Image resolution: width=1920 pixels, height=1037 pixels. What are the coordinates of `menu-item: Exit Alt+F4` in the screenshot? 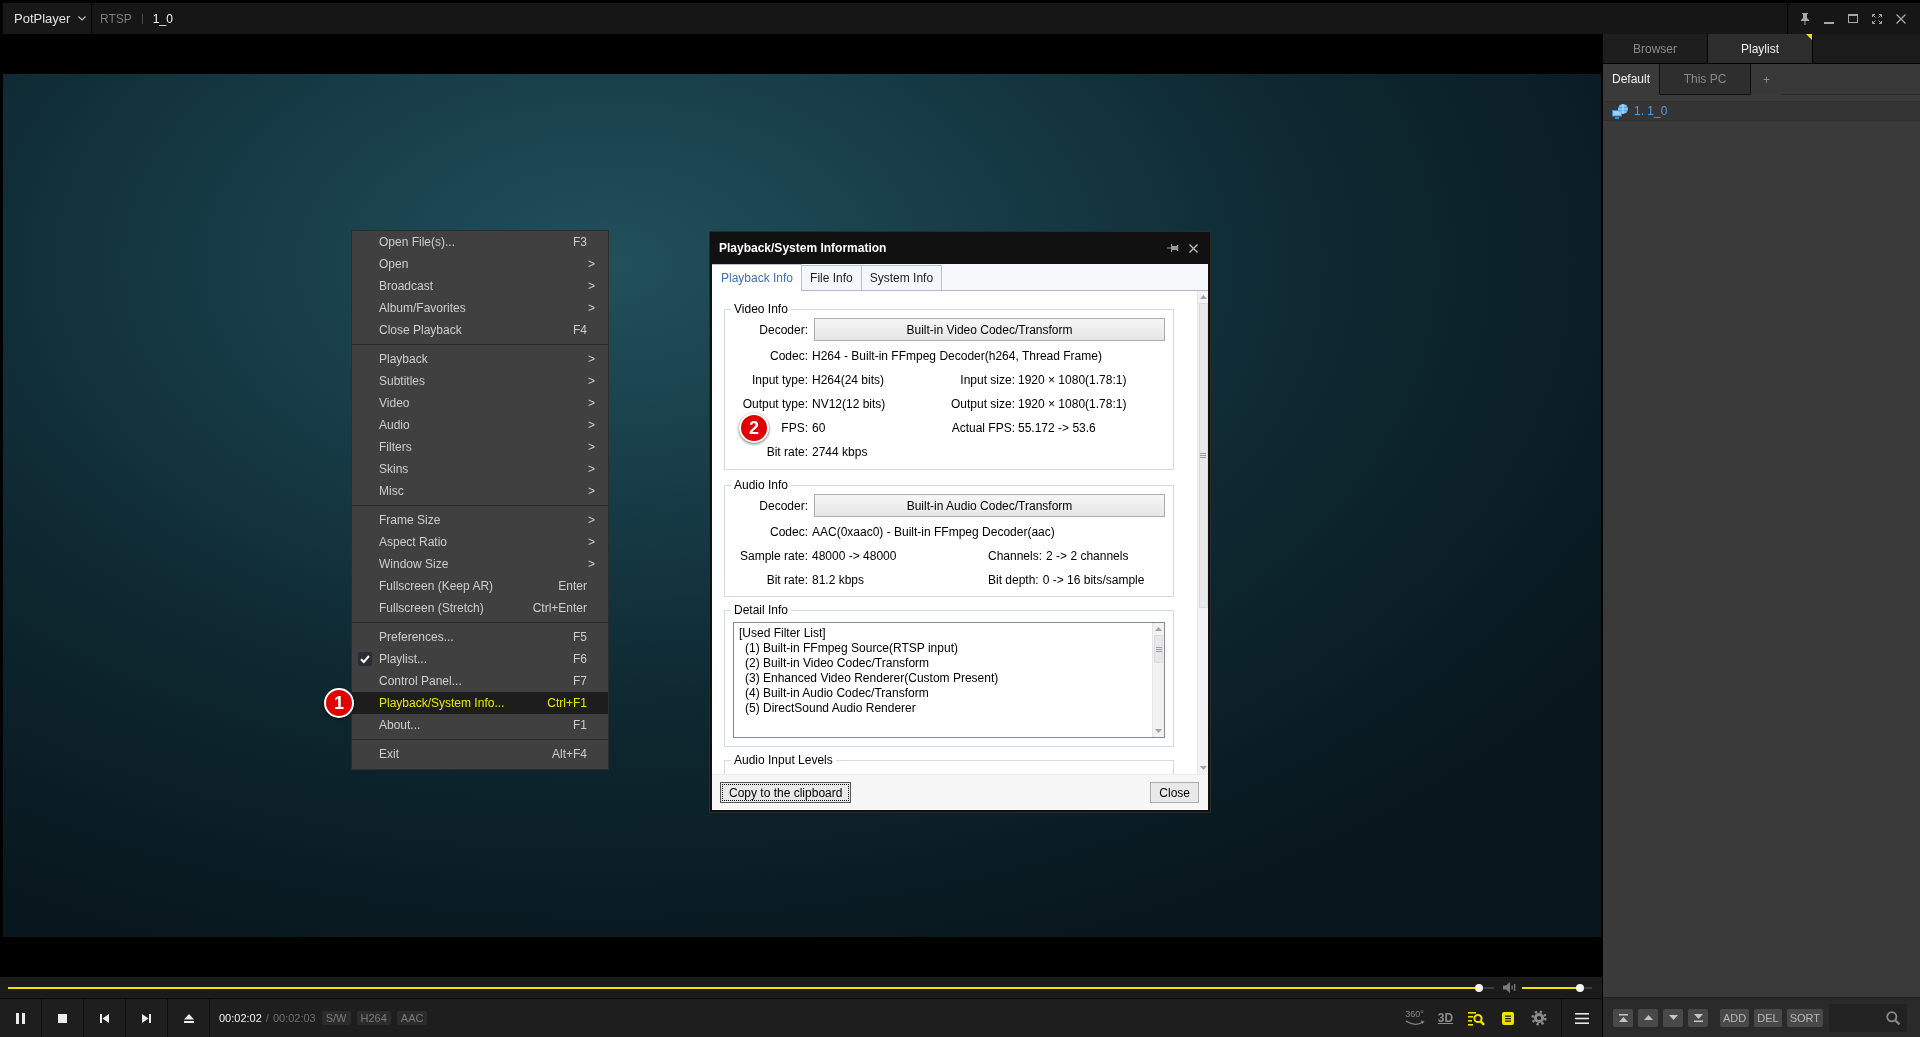 It's located at (480, 754).